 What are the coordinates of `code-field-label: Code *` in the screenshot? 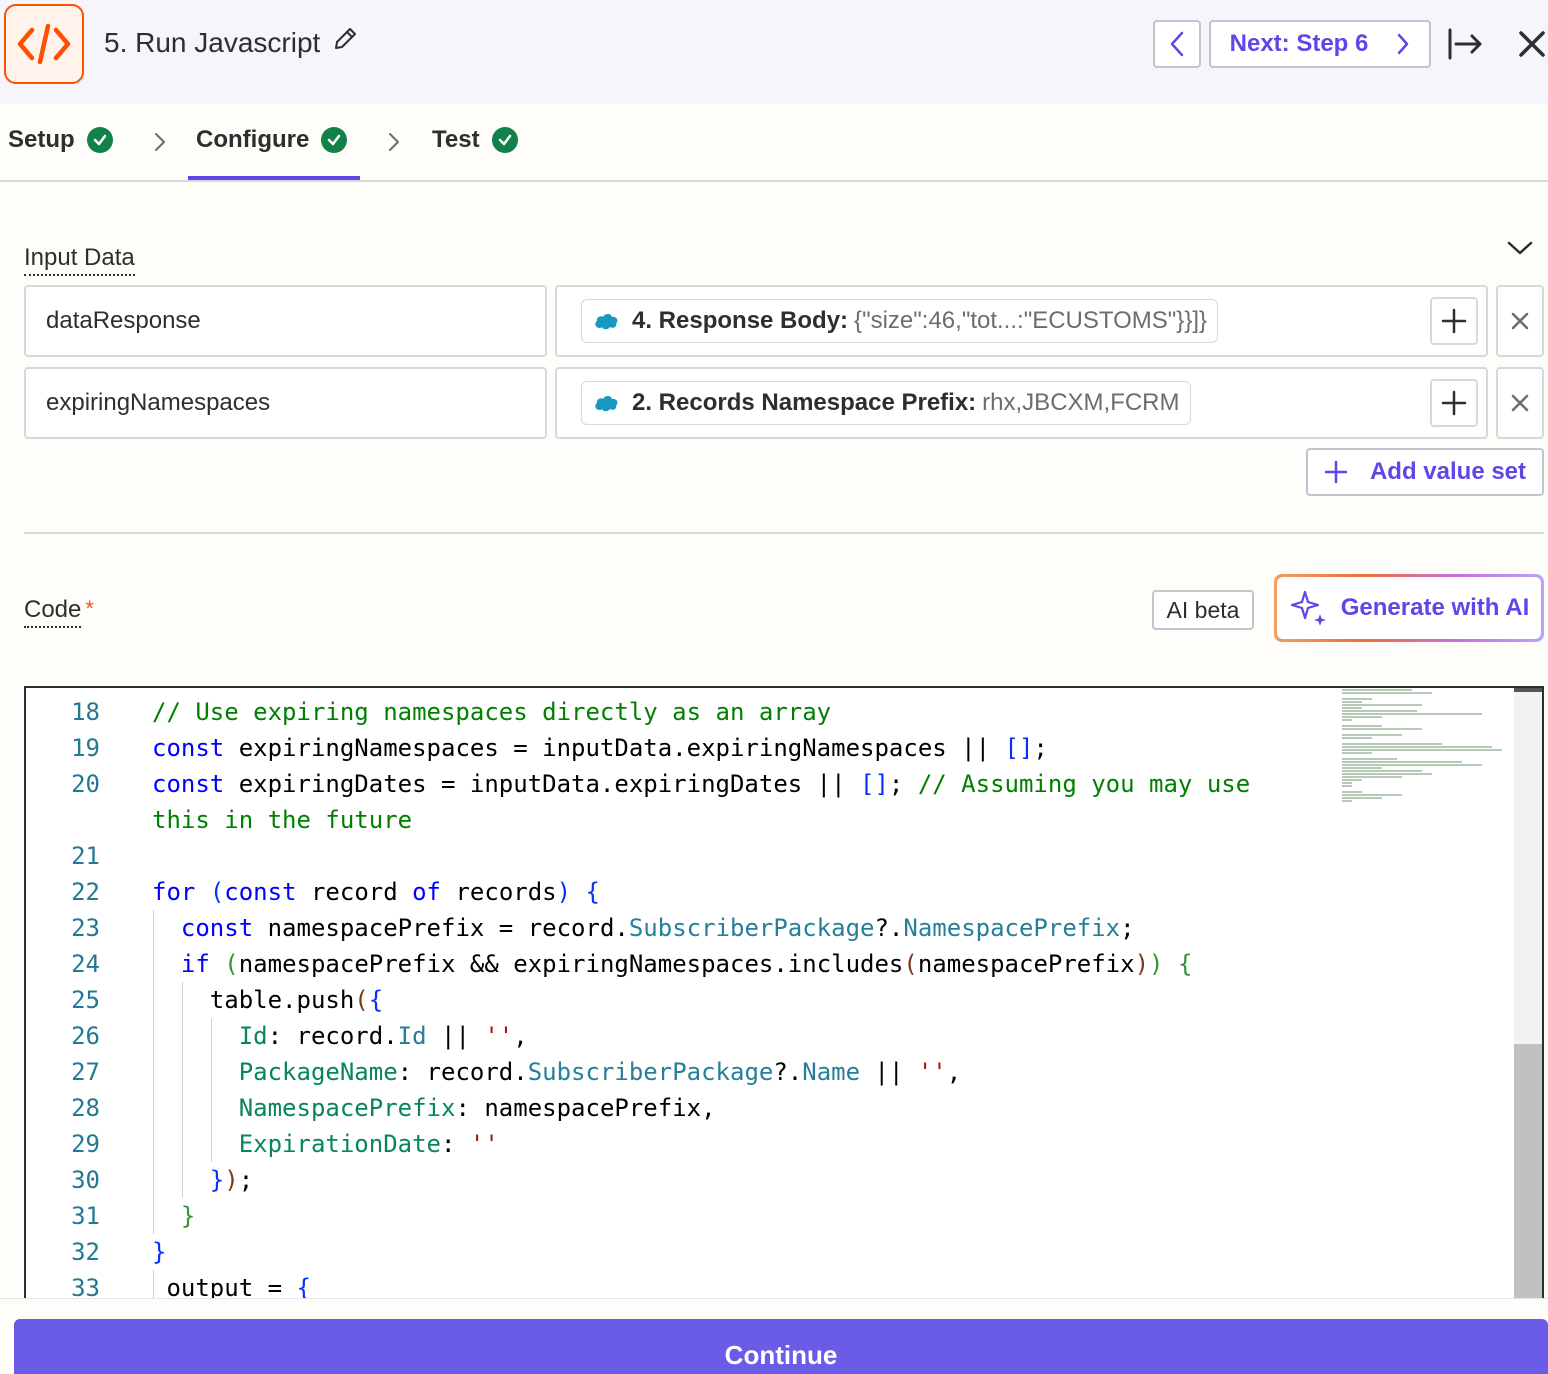 It's located at (59, 612).